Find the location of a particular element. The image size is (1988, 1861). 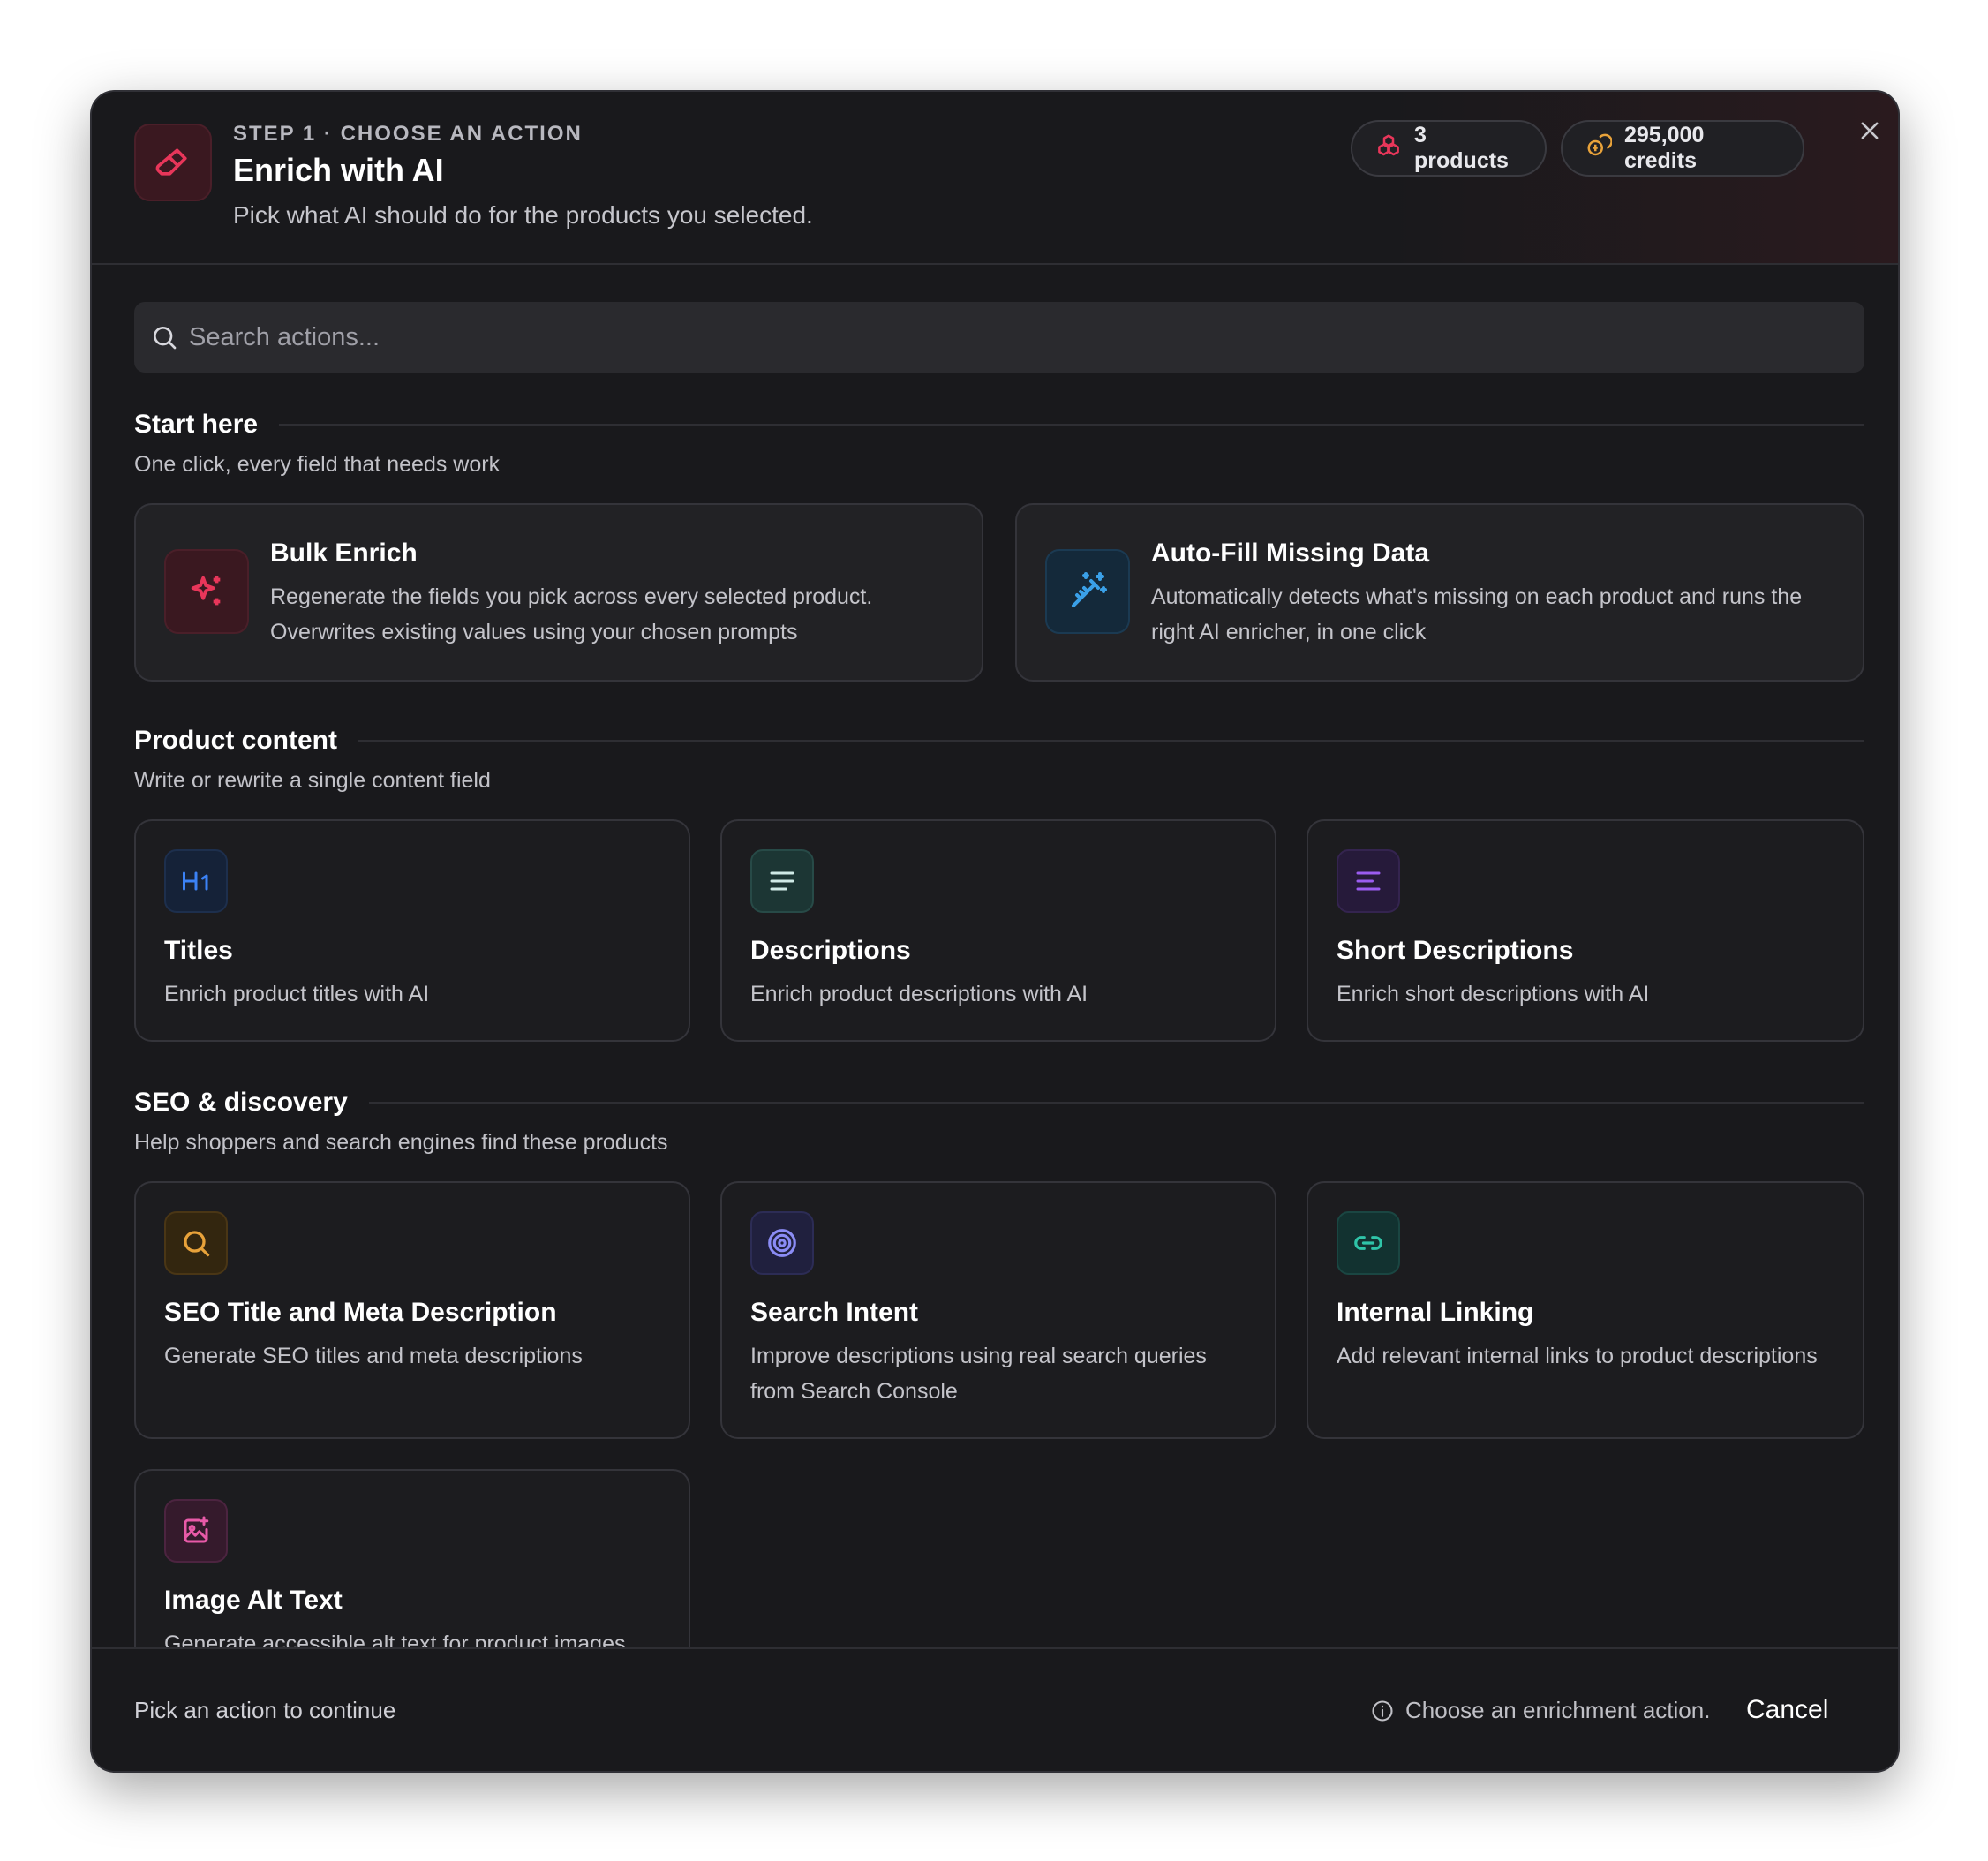

image-plus-icon is located at coordinates (196, 1531).